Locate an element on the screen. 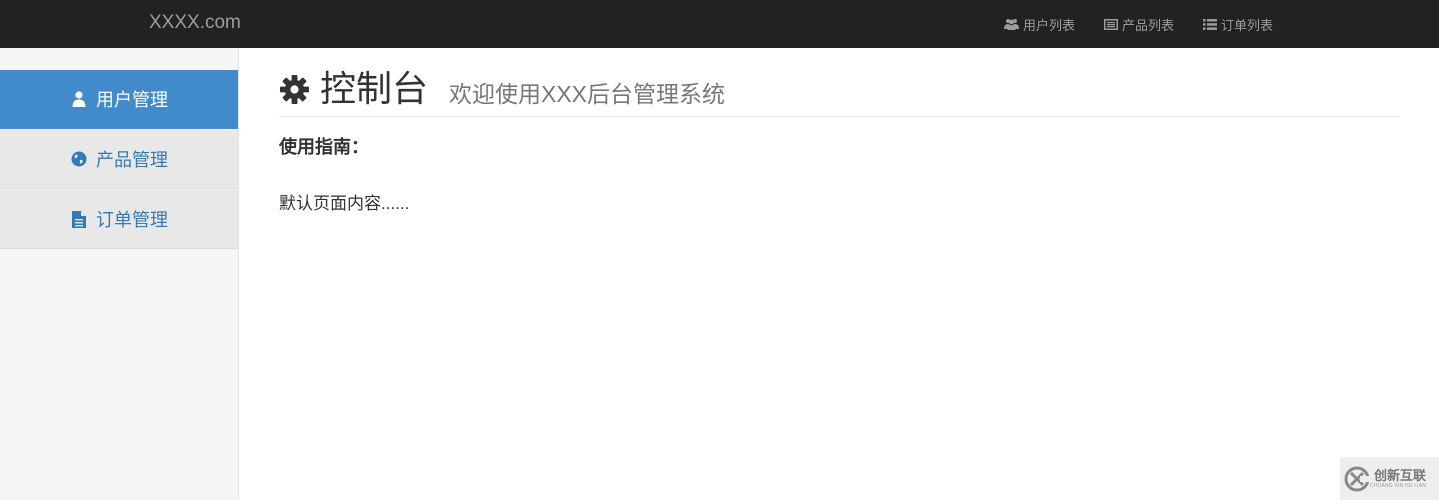  globe-icon is located at coordinates (79, 159).